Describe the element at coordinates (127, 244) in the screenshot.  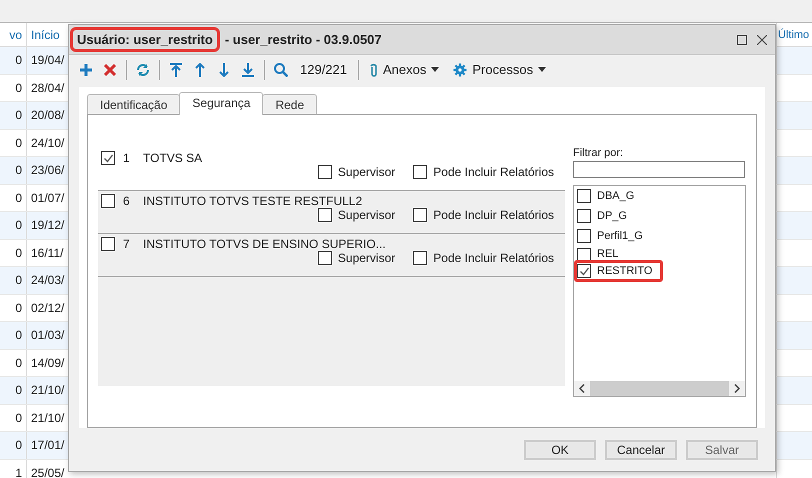
I see `company-number: 7` at that location.